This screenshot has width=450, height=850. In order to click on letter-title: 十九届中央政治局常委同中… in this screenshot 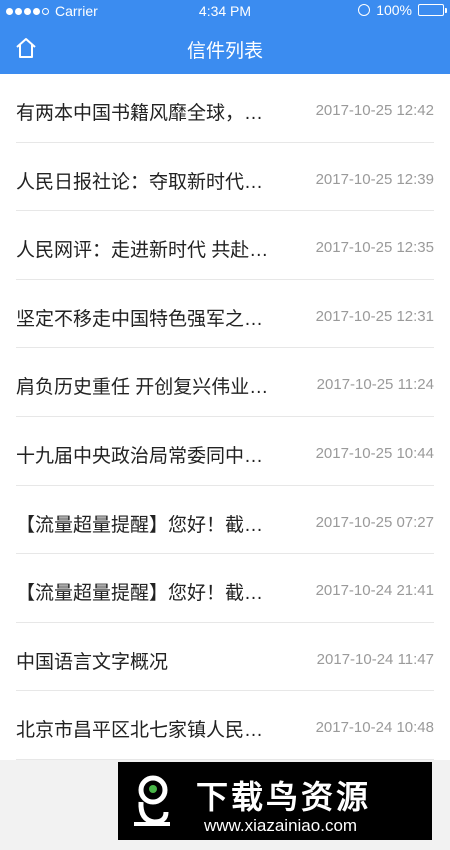, I will do `click(140, 456)`.